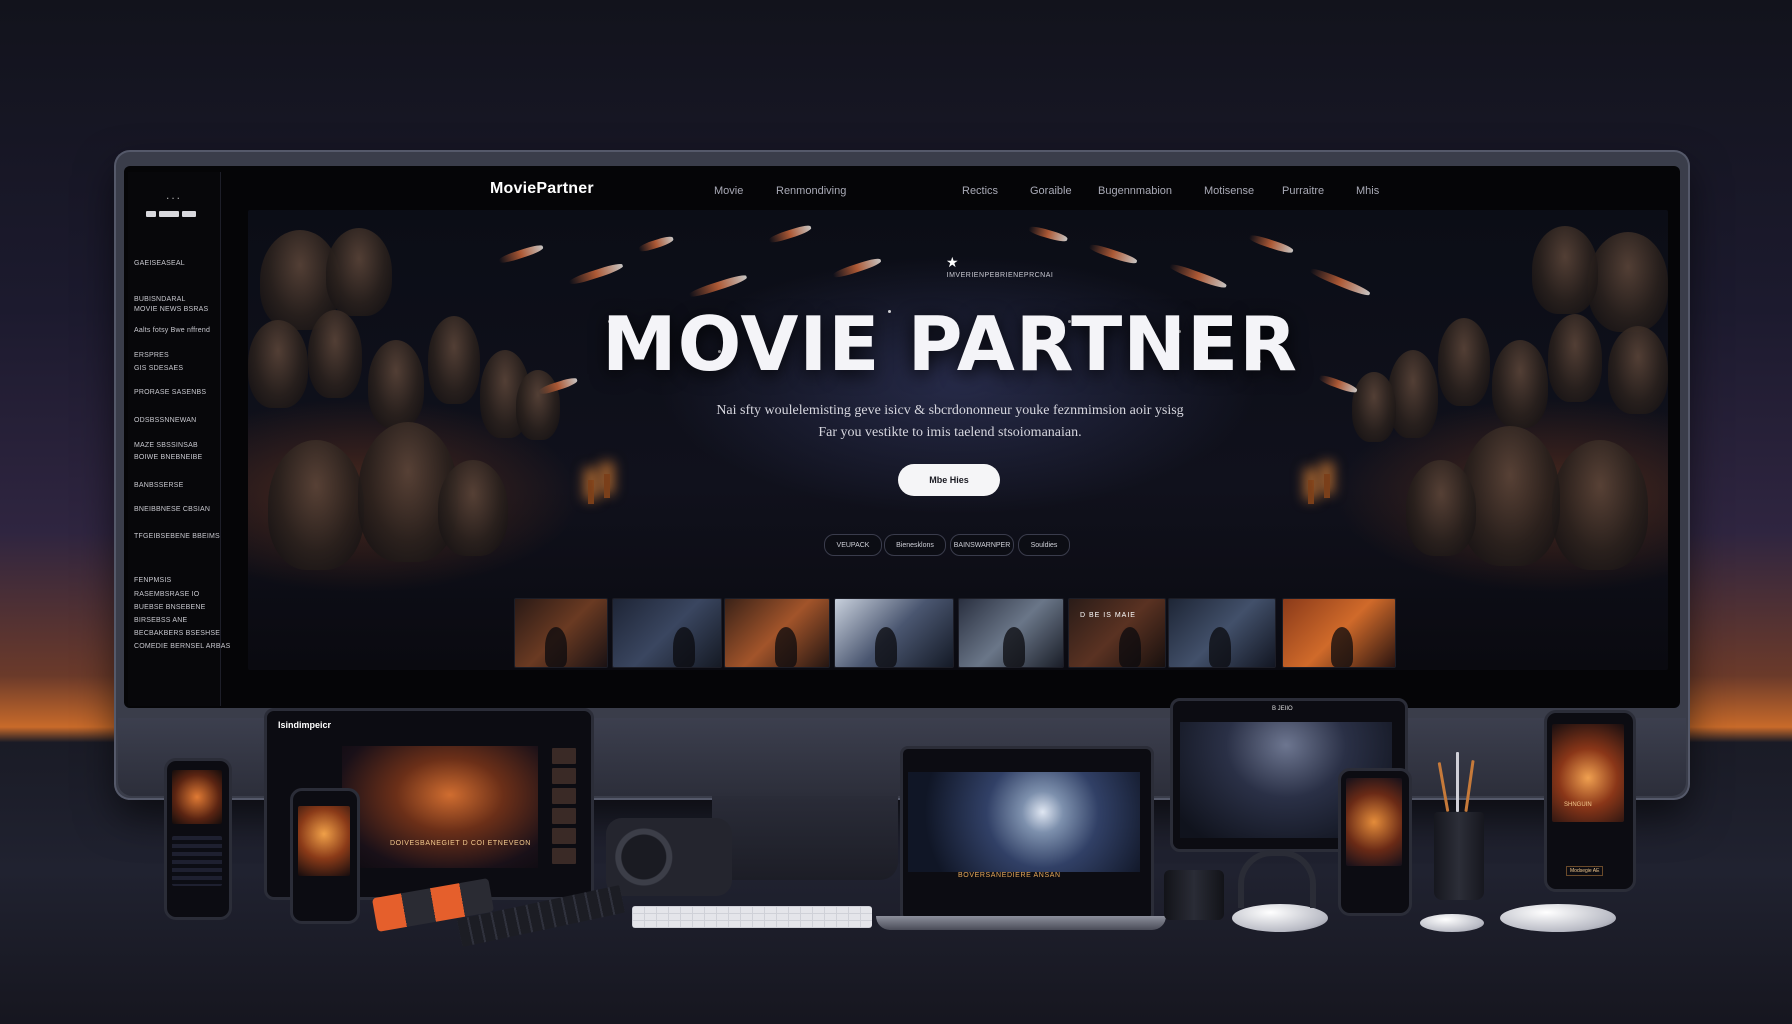  What do you see at coordinates (151, 214) in the screenshot?
I see `logo-bar` at bounding box center [151, 214].